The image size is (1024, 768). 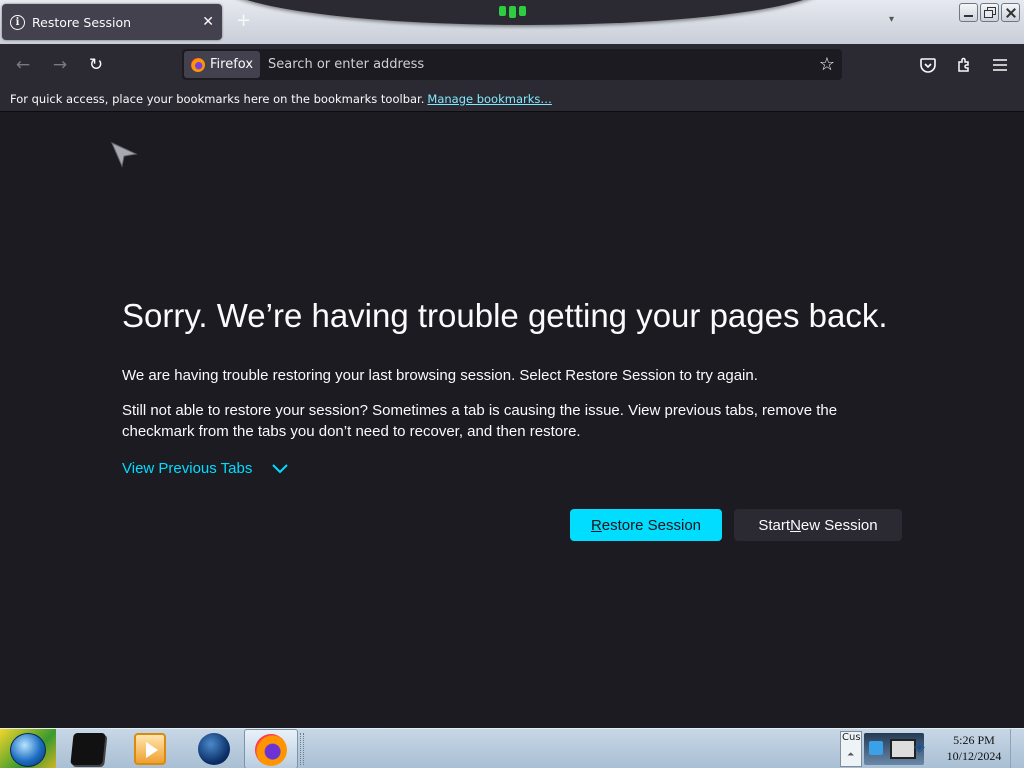 I want to click on restore-accesskey: R, so click(x=596, y=525).